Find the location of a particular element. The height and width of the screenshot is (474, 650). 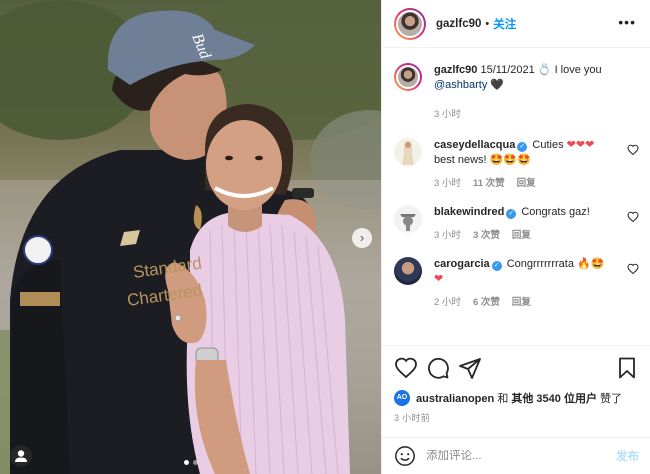

user-icon is located at coordinates (21, 456).